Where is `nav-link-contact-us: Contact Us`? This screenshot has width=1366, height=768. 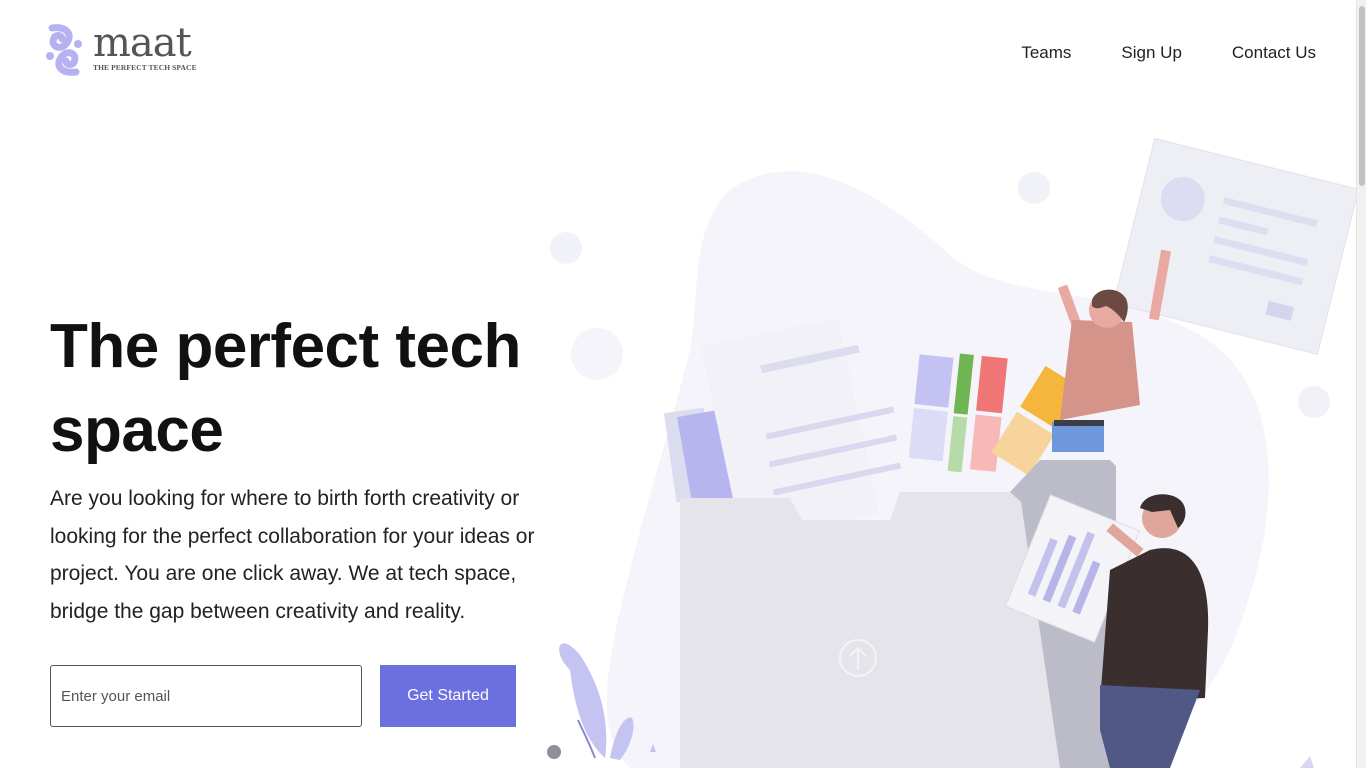 nav-link-contact-us: Contact Us is located at coordinates (1274, 53).